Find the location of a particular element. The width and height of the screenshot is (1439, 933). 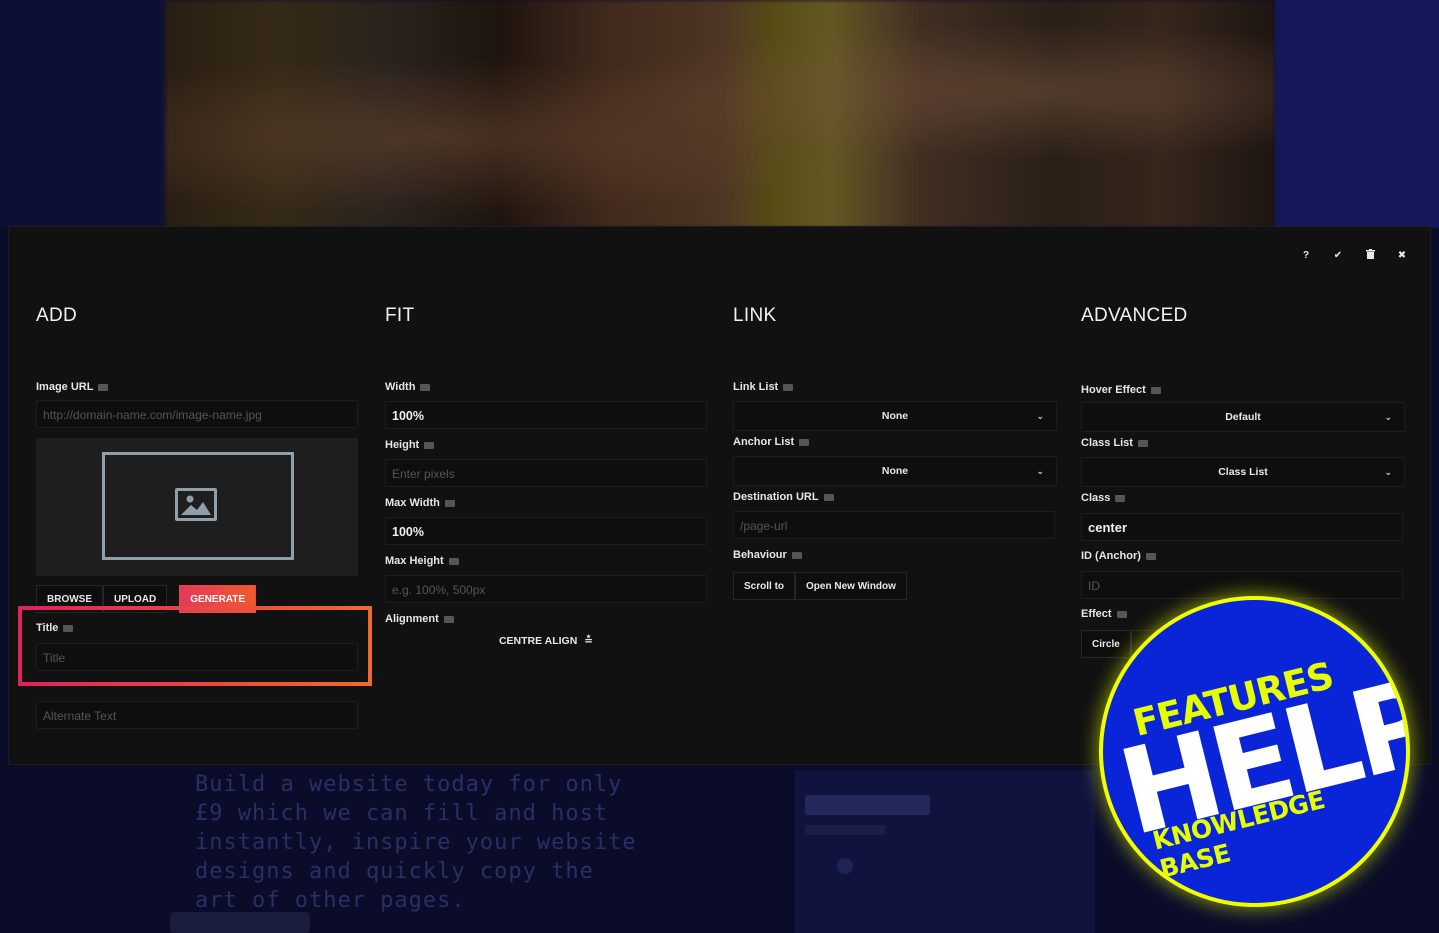

class-list-label: Class List is located at coordinates (1114, 443).